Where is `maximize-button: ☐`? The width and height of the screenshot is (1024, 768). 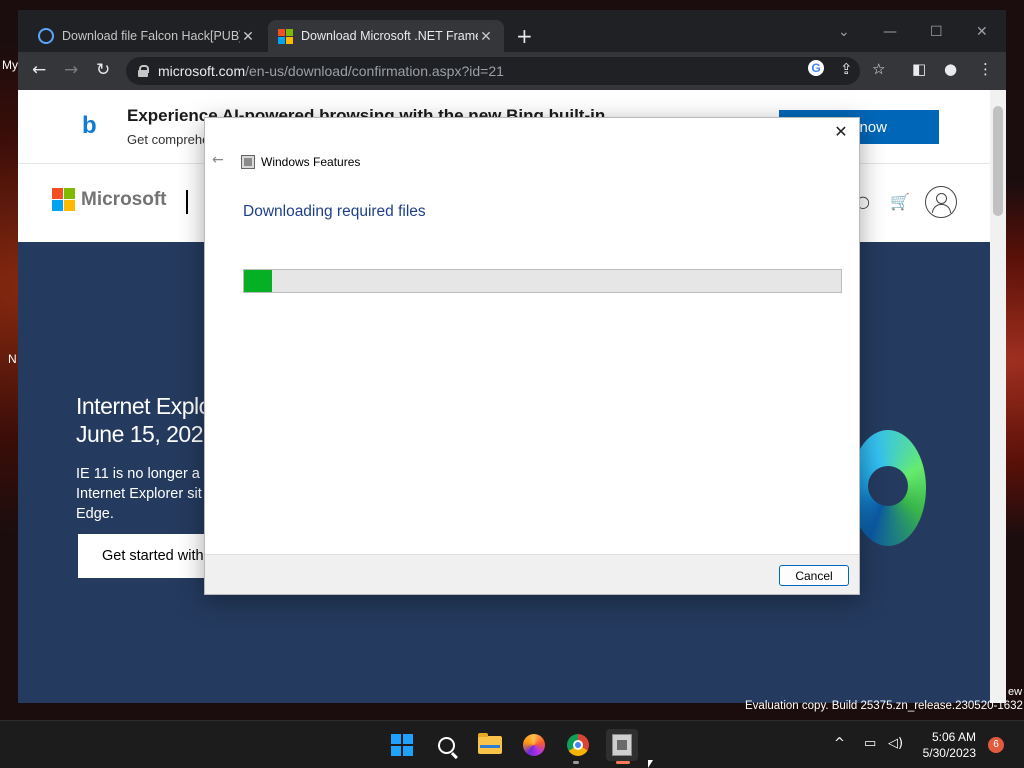 maximize-button: ☐ is located at coordinates (936, 32).